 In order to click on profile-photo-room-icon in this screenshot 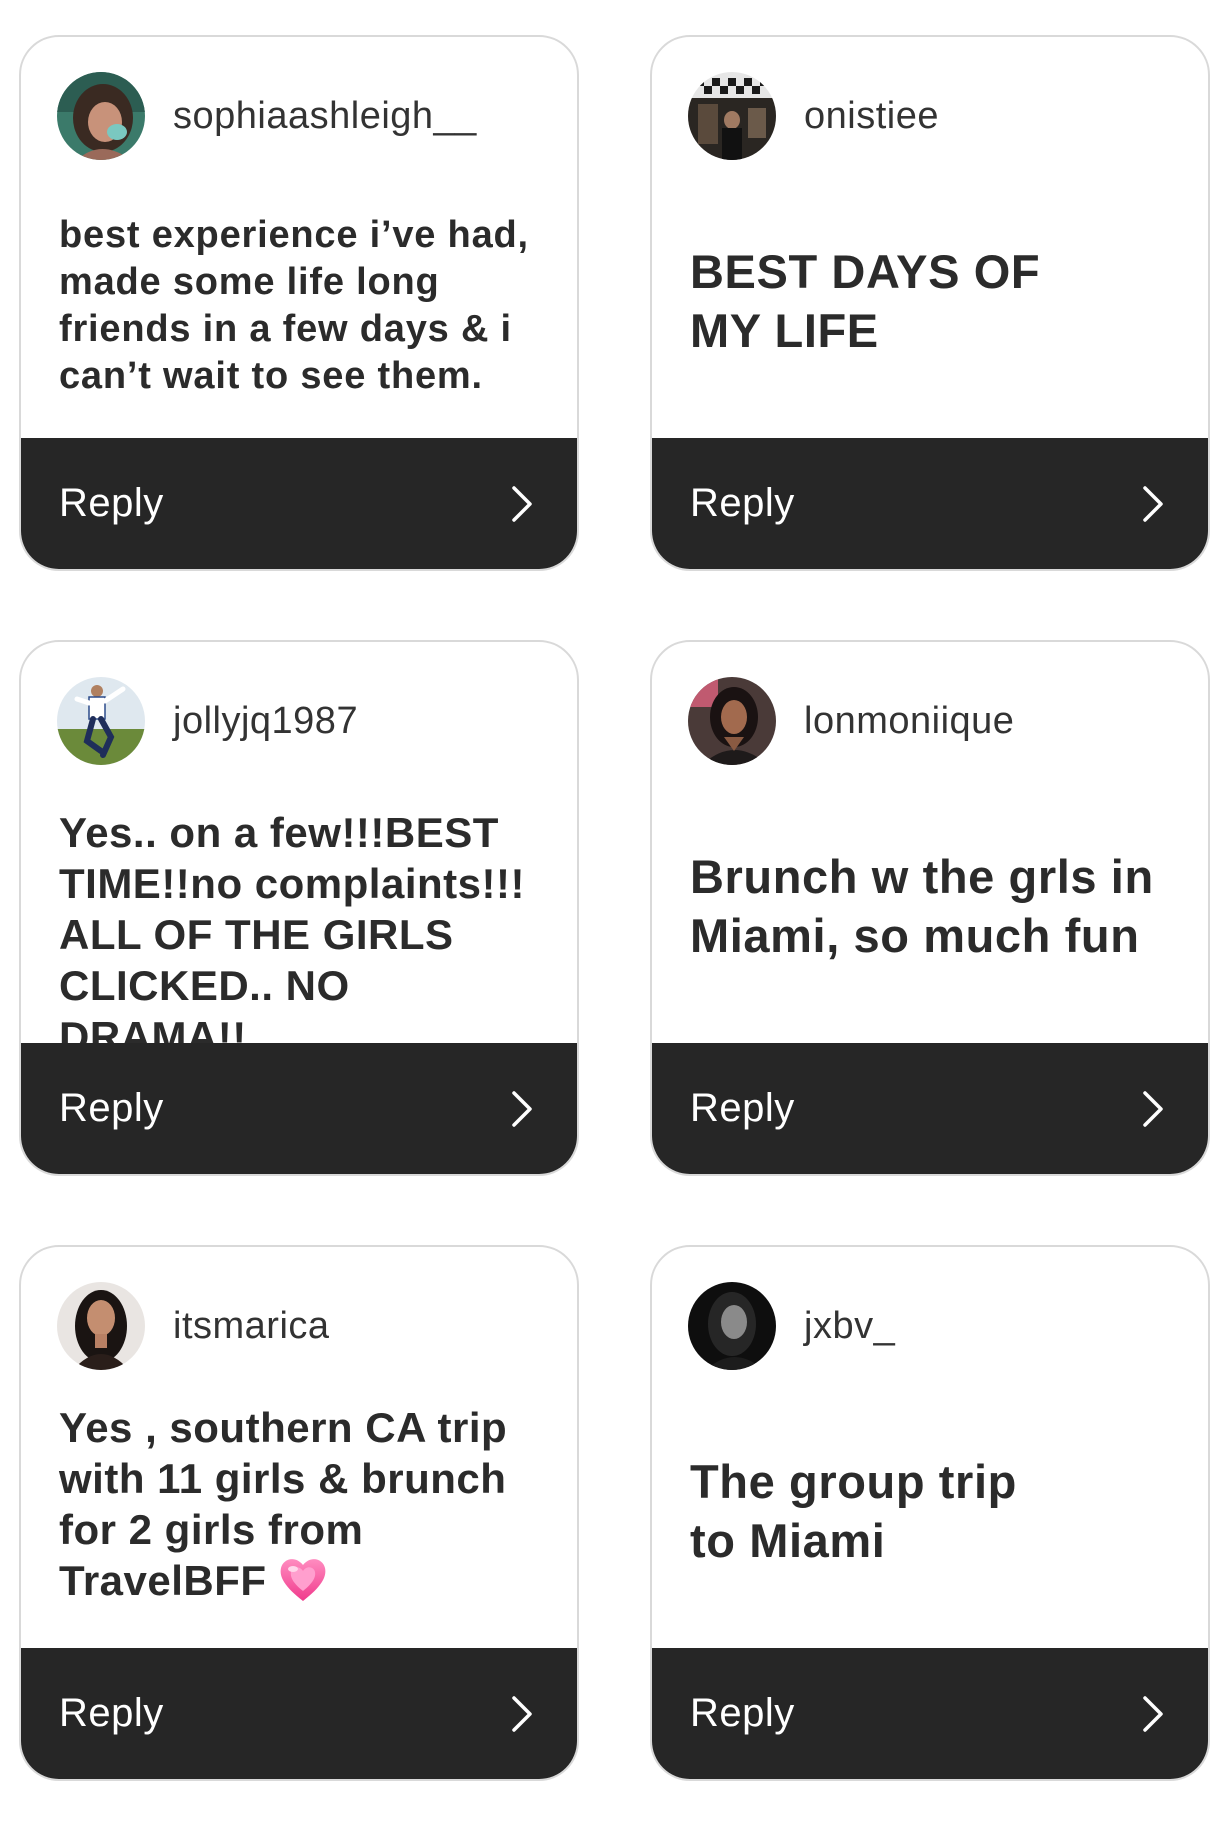, I will do `click(732, 116)`.